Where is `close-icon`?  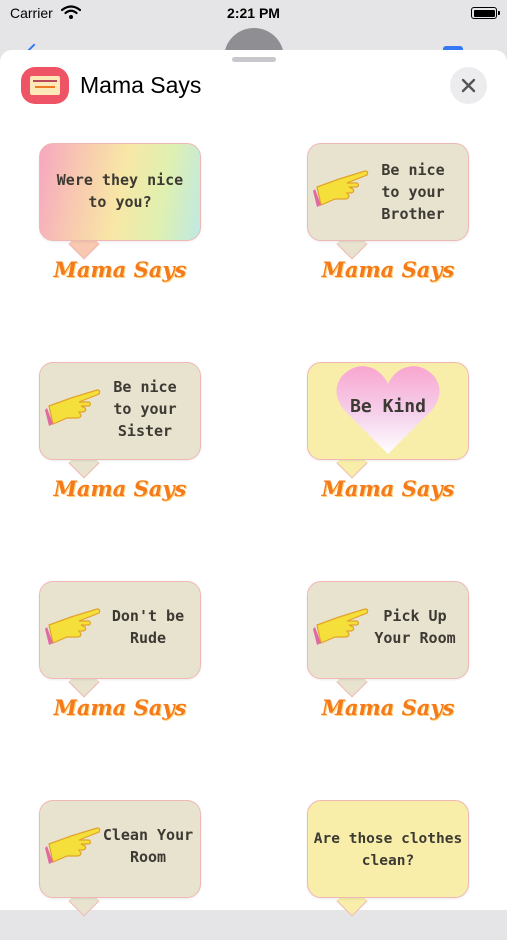 close-icon is located at coordinates (468, 85).